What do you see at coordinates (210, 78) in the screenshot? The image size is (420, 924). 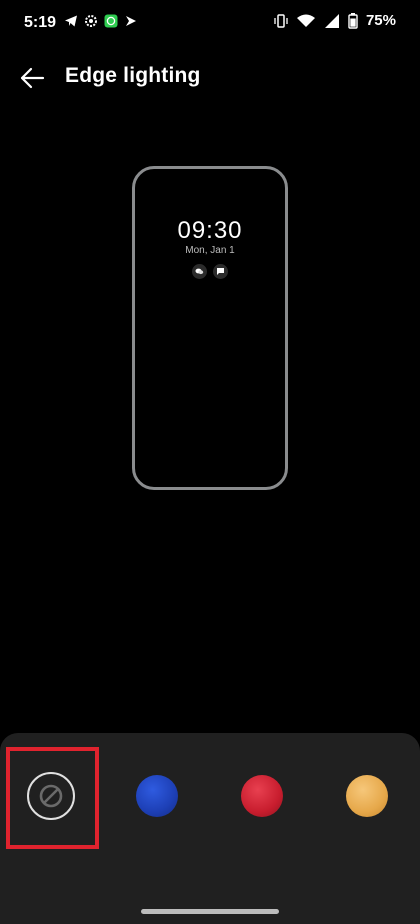 I see `app-bar: Edge lighting` at bounding box center [210, 78].